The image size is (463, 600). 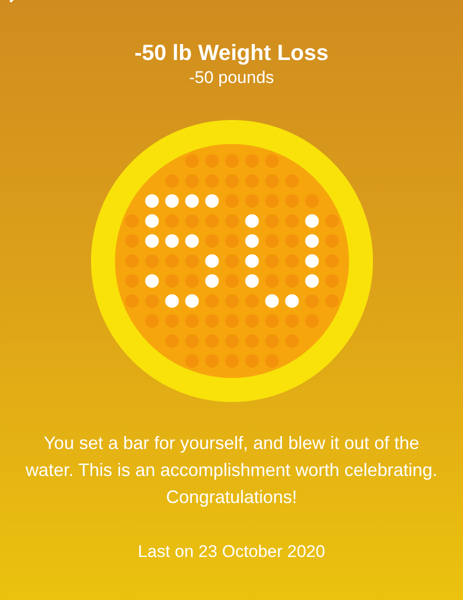 What do you see at coordinates (231, 470) in the screenshot?
I see `badge-message: You set a bar for yourself, and blew it out of the water. This is an accomplishment worth celebrating. Congratulations!` at bounding box center [231, 470].